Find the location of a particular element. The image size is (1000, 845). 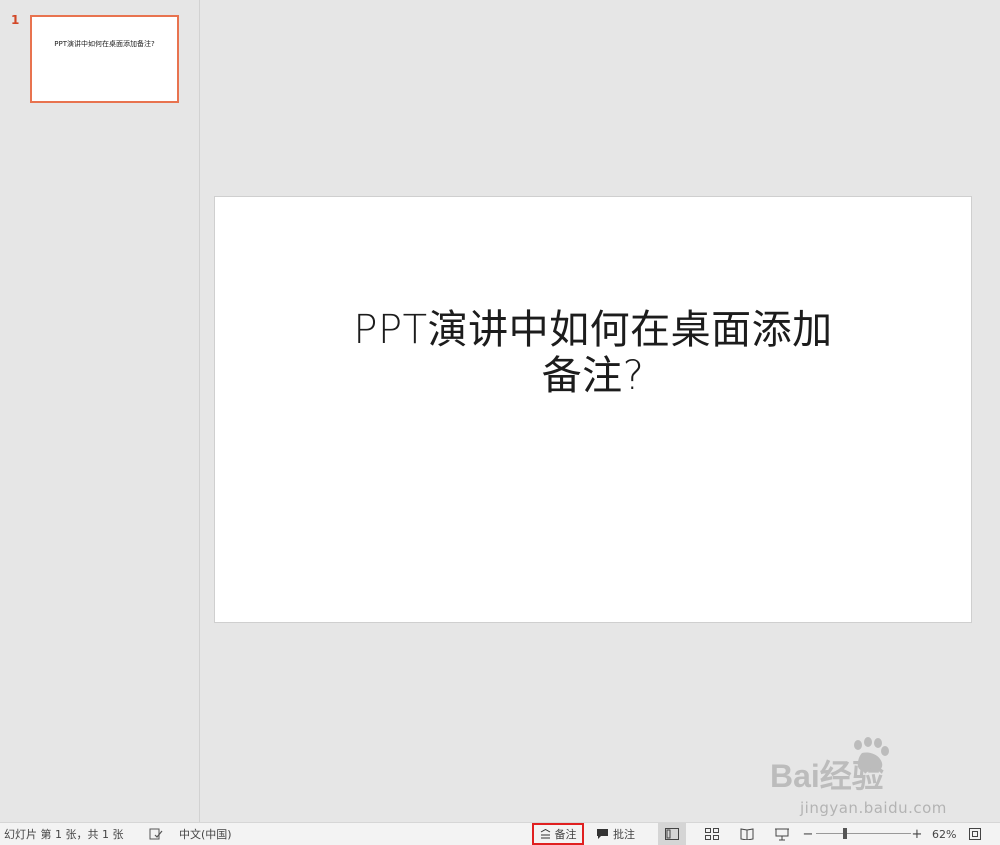

comments-button: 批注 is located at coordinates (615, 834).